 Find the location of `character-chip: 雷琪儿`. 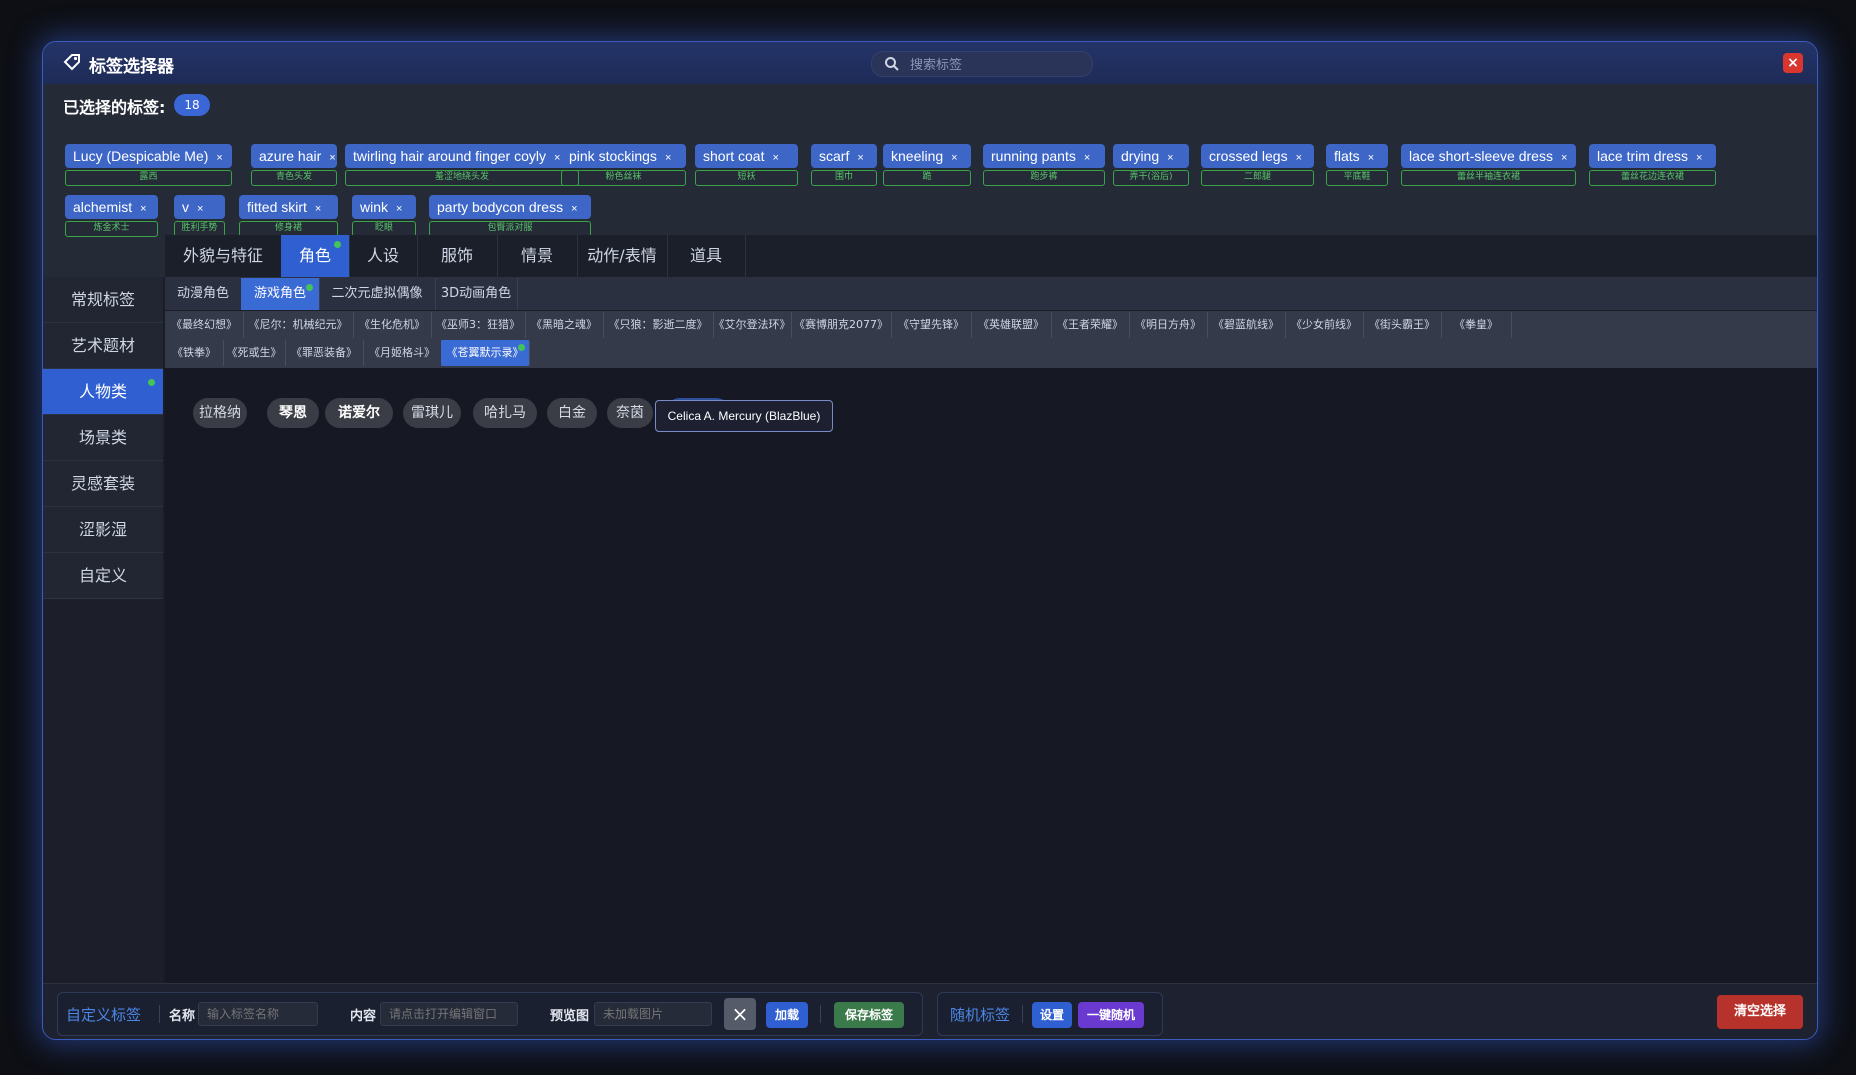

character-chip: 雷琪儿 is located at coordinates (432, 413).